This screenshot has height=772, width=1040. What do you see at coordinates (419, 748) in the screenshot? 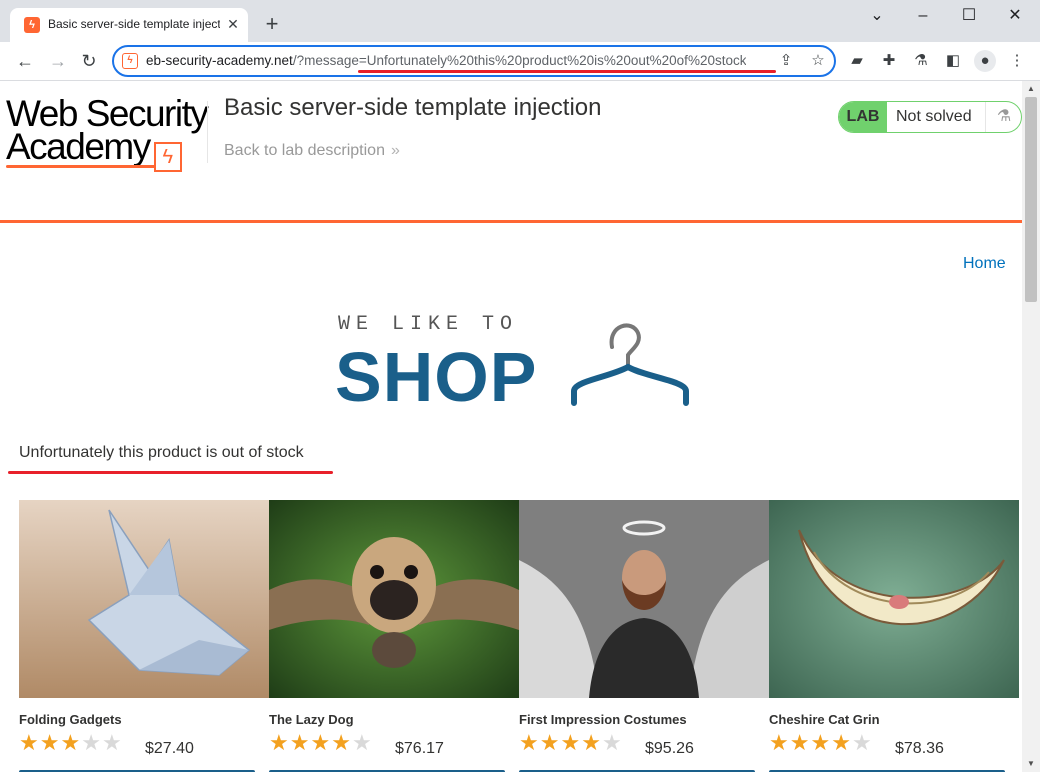
I see `product-price: $76.17` at bounding box center [419, 748].